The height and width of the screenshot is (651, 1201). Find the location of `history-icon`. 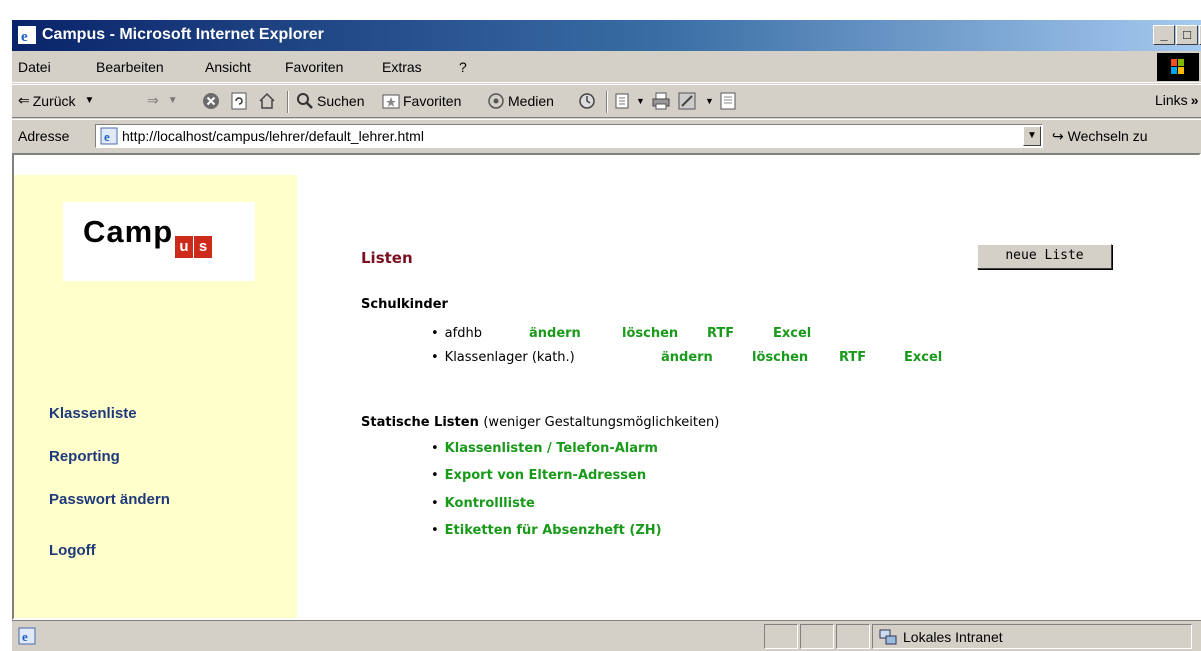

history-icon is located at coordinates (587, 101).